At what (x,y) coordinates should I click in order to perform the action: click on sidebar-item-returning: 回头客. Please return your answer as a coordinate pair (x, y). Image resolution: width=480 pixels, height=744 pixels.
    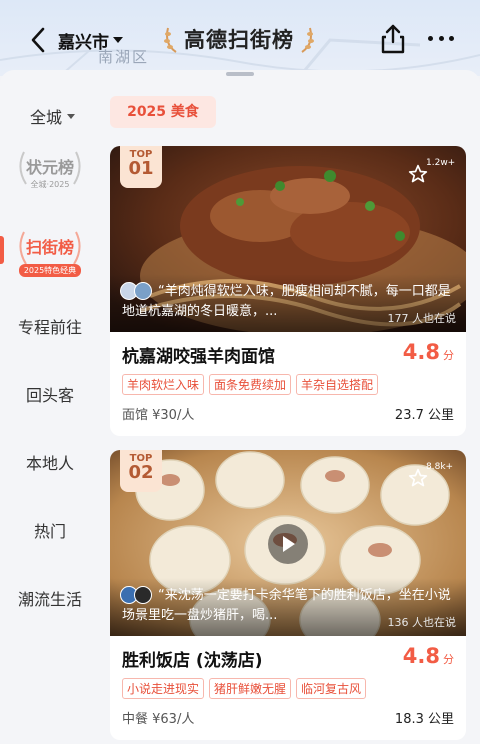
    Looking at the image, I should click on (50, 394).